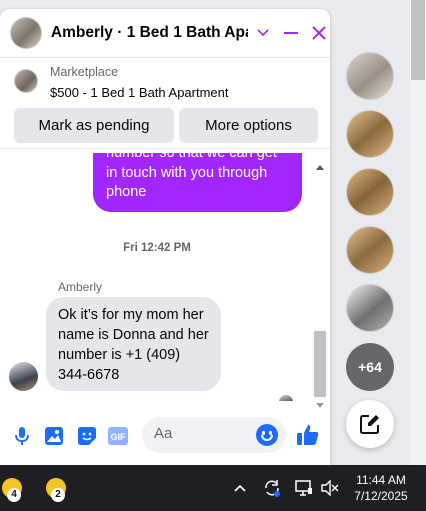  Describe the element at coordinates (370, 424) in the screenshot. I see `compose-icon` at that location.